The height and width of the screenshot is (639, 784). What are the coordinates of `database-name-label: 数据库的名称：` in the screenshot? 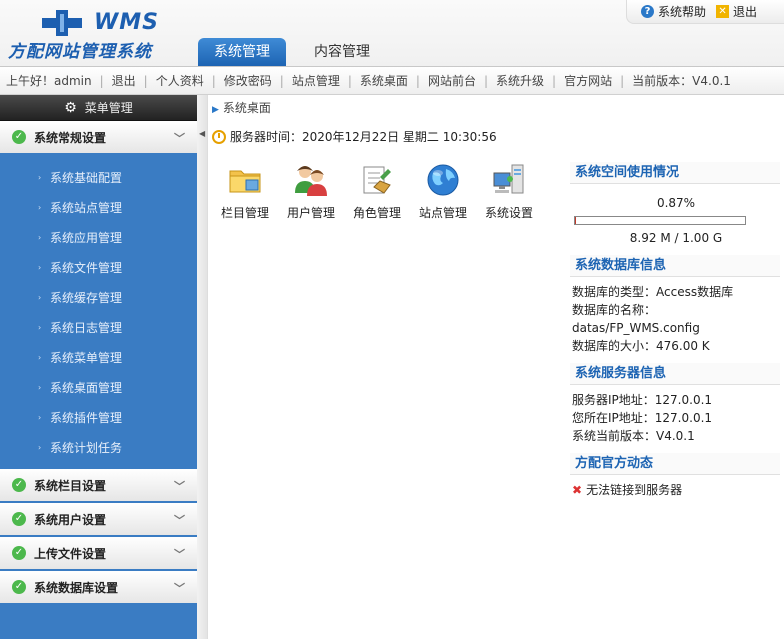 It's located at (614, 310).